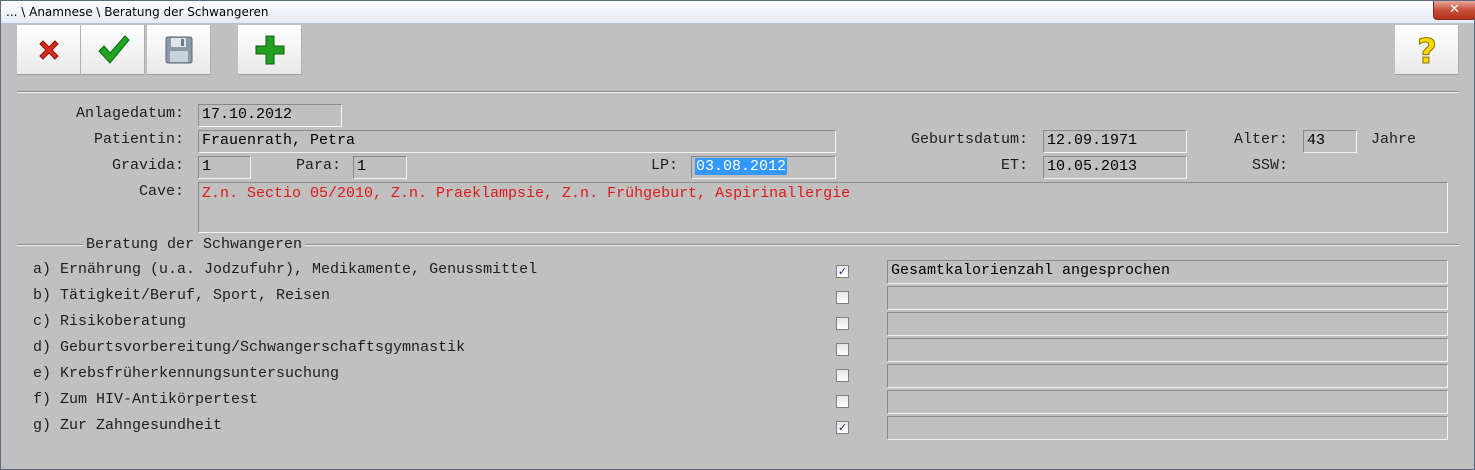 The image size is (1475, 470). I want to click on gravida-field: 1, so click(224, 167).